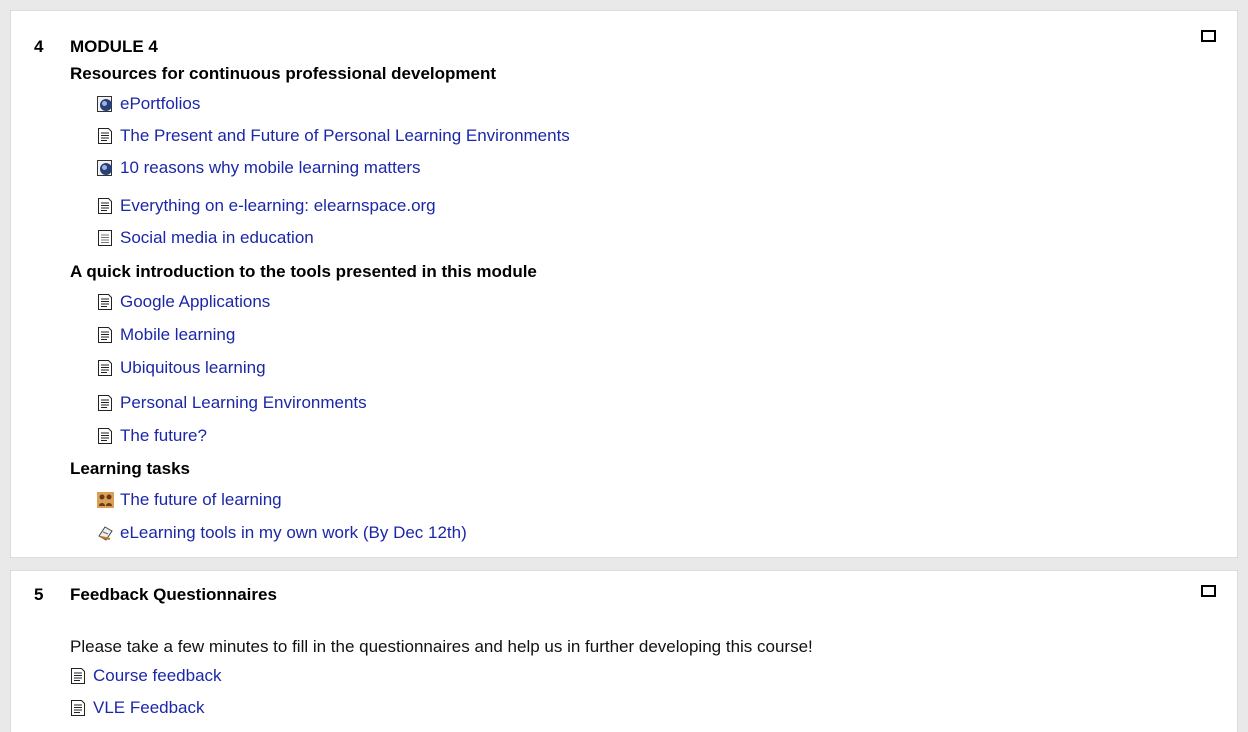  What do you see at coordinates (105, 533) in the screenshot?
I see `assignment-icon` at bounding box center [105, 533].